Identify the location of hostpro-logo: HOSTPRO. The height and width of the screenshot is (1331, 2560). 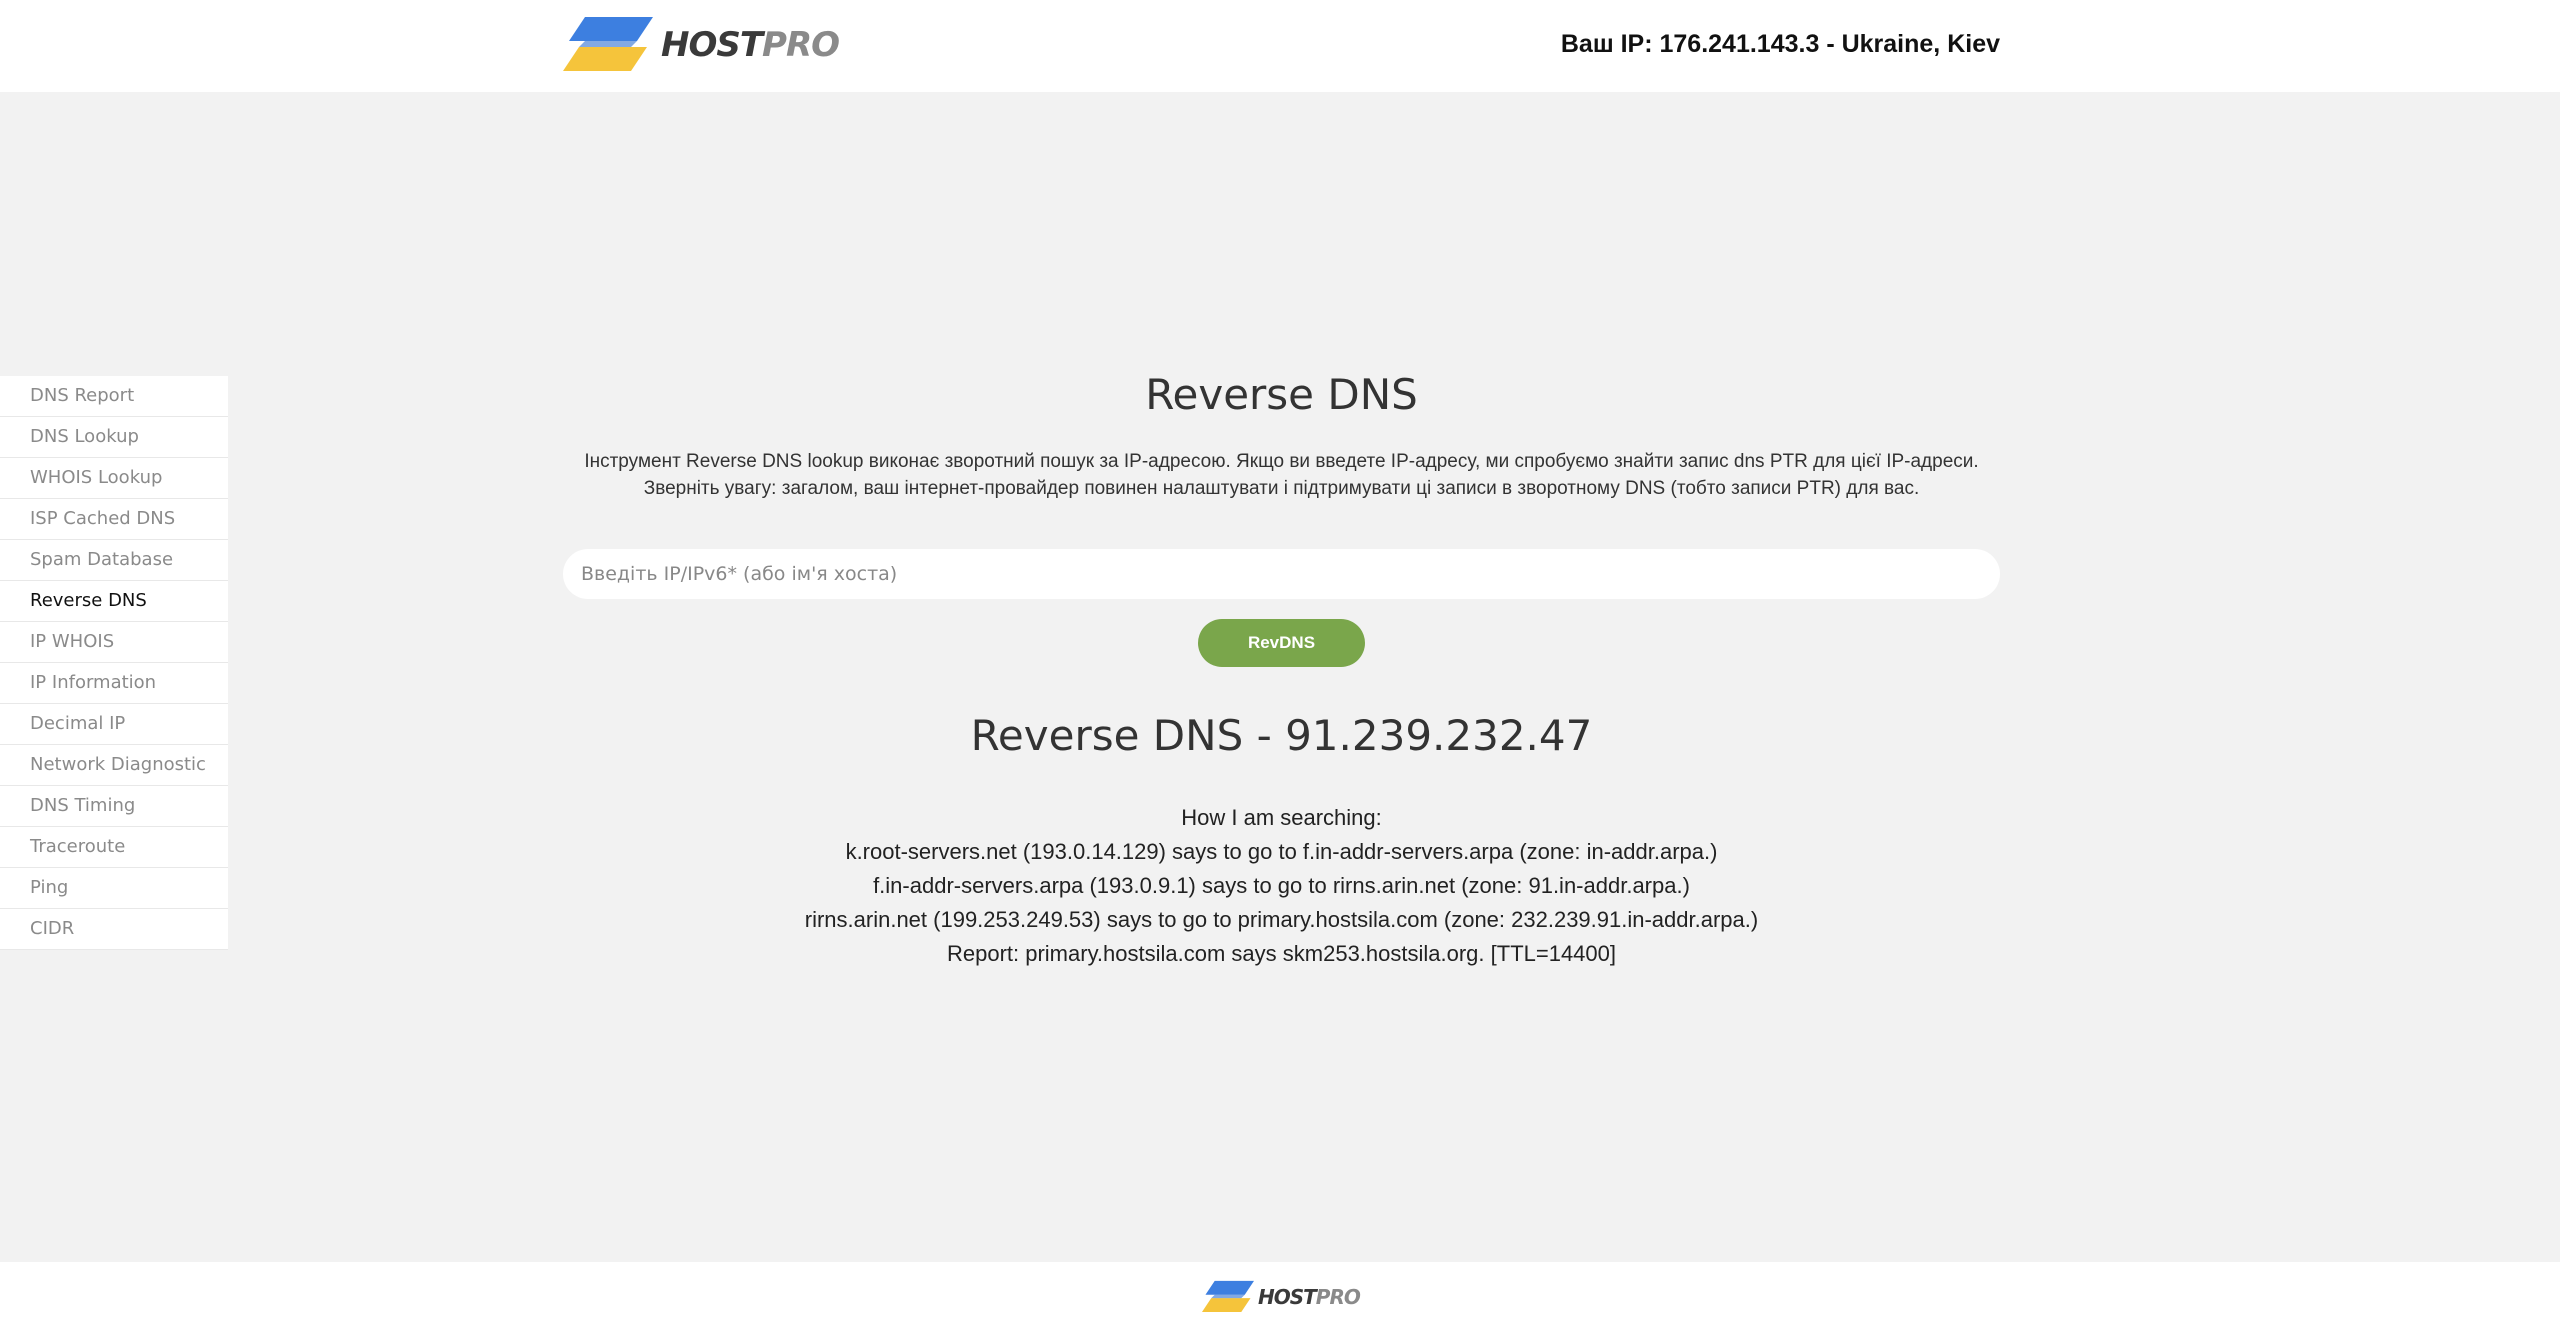
(701, 45).